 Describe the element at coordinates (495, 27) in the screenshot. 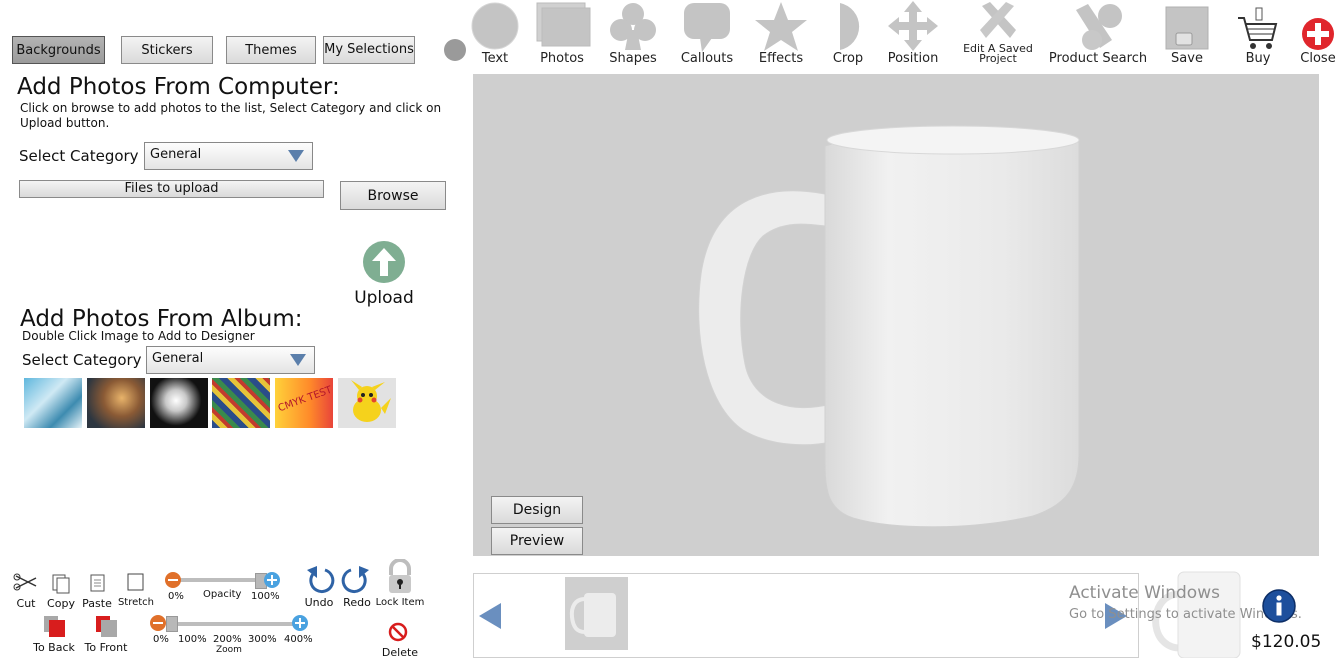

I see `circle-icon` at that location.